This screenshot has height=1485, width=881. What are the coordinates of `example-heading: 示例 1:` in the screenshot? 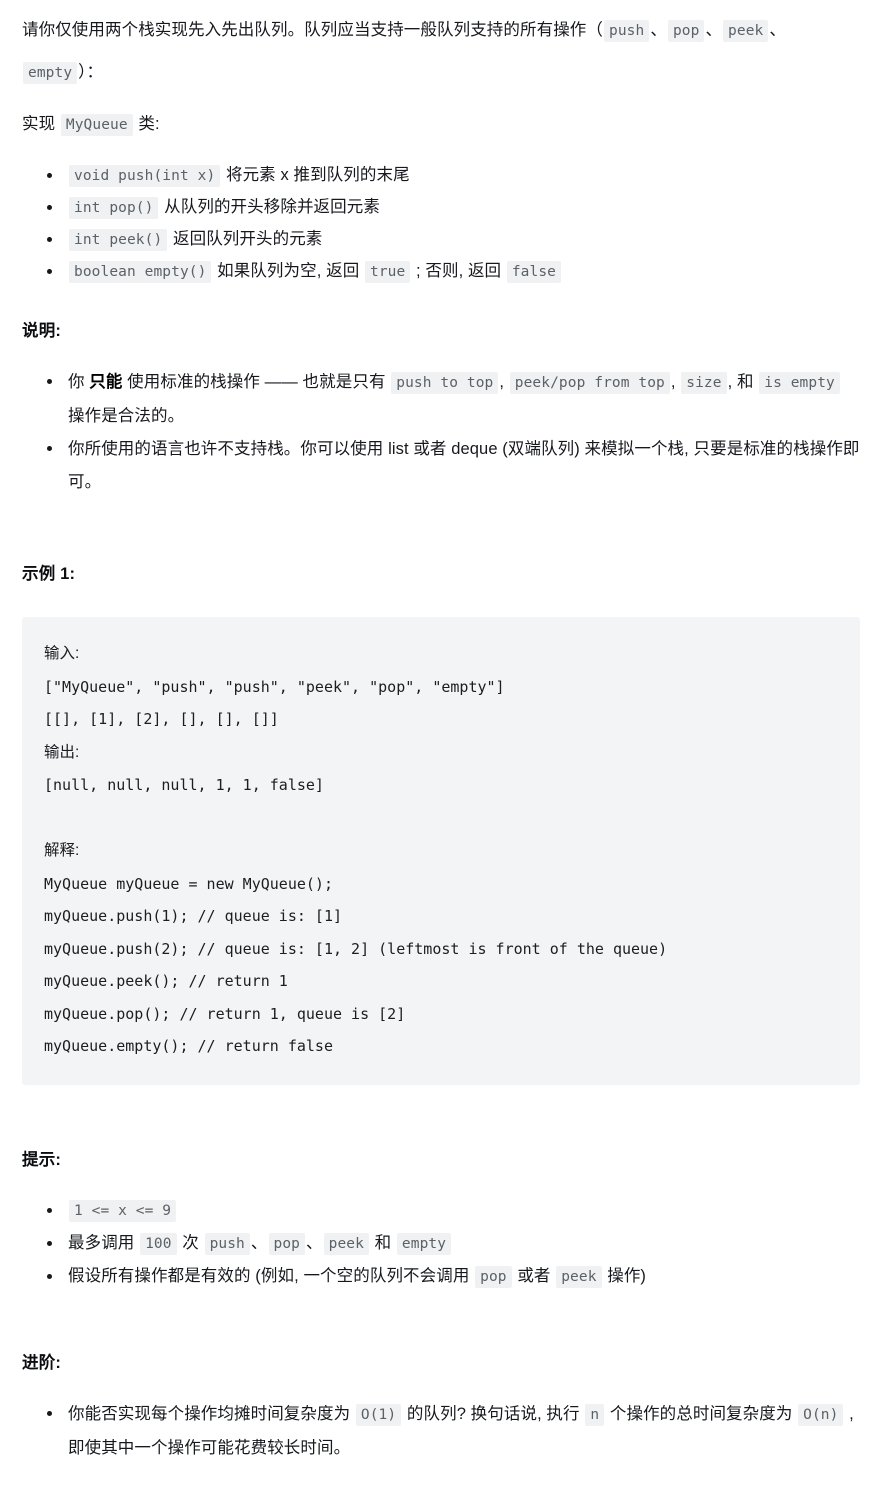 It's located at (49, 574).